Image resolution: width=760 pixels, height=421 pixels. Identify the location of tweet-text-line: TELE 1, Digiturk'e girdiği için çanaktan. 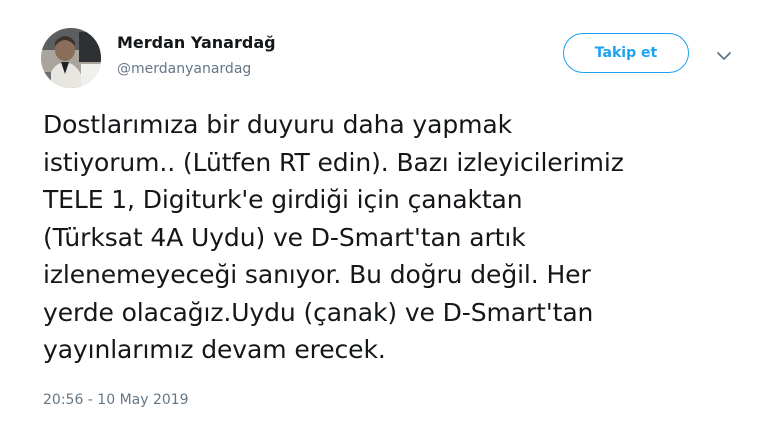
(283, 199).